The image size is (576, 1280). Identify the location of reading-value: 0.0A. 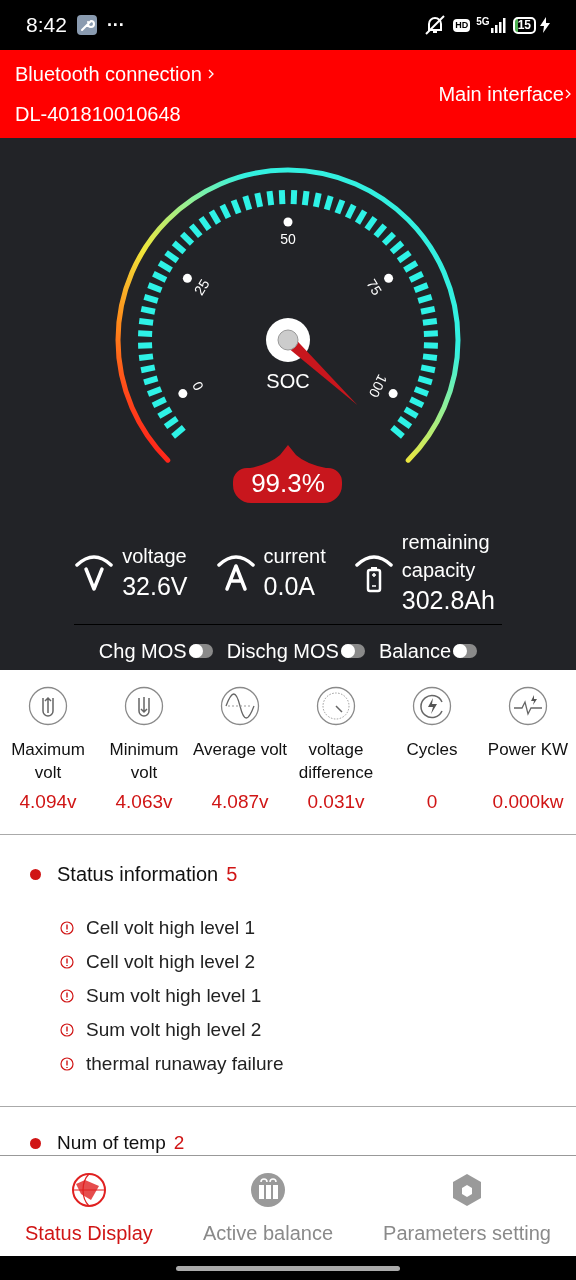
(289, 586).